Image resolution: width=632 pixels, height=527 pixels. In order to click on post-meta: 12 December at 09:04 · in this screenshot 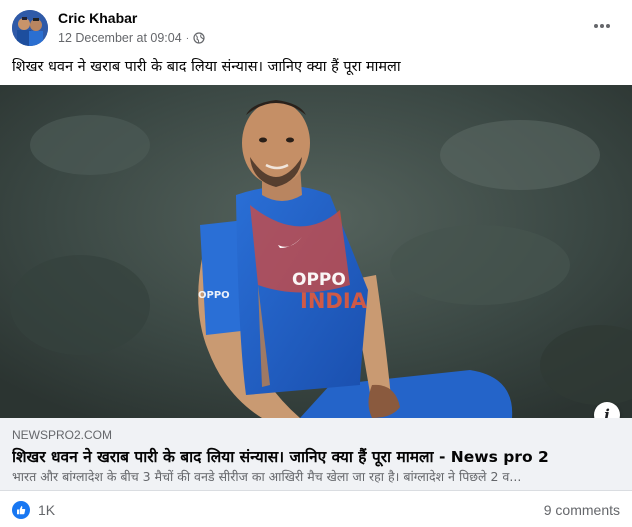, I will do `click(131, 38)`.